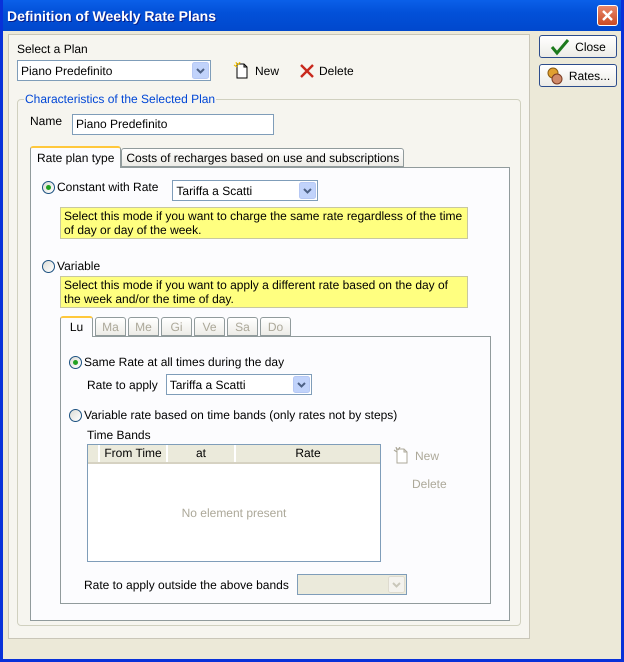 The height and width of the screenshot is (662, 624). I want to click on radio-button: Same Rate at all times during the day, so click(176, 362).